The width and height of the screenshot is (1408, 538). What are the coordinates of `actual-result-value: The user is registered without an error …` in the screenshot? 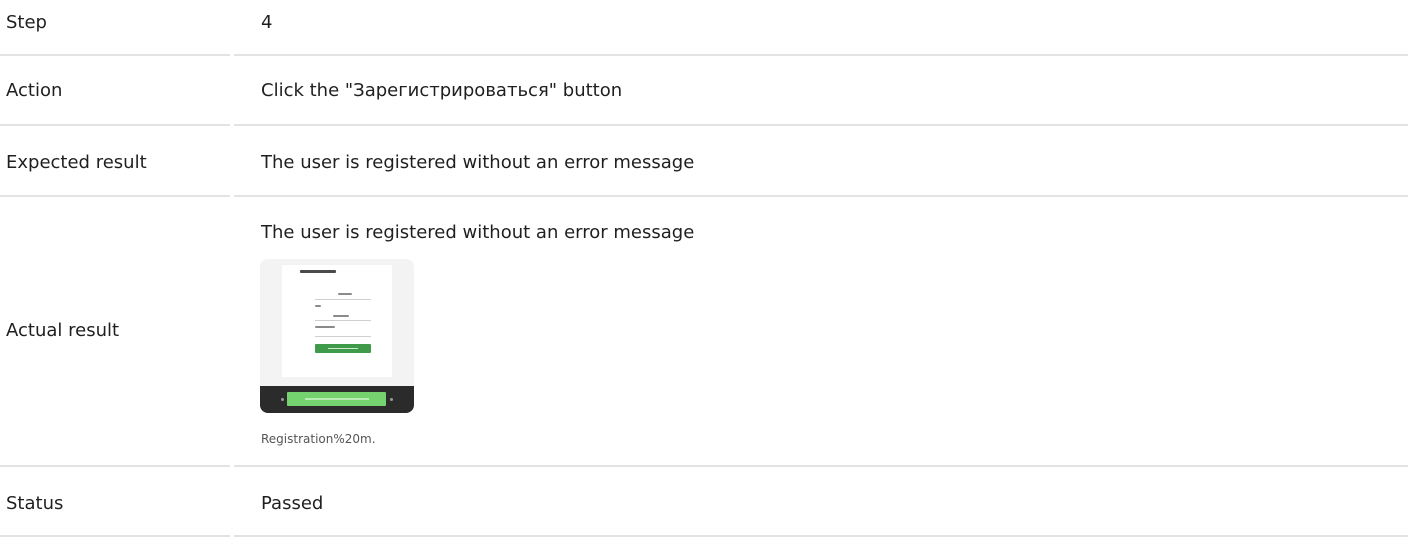 It's located at (478, 232).